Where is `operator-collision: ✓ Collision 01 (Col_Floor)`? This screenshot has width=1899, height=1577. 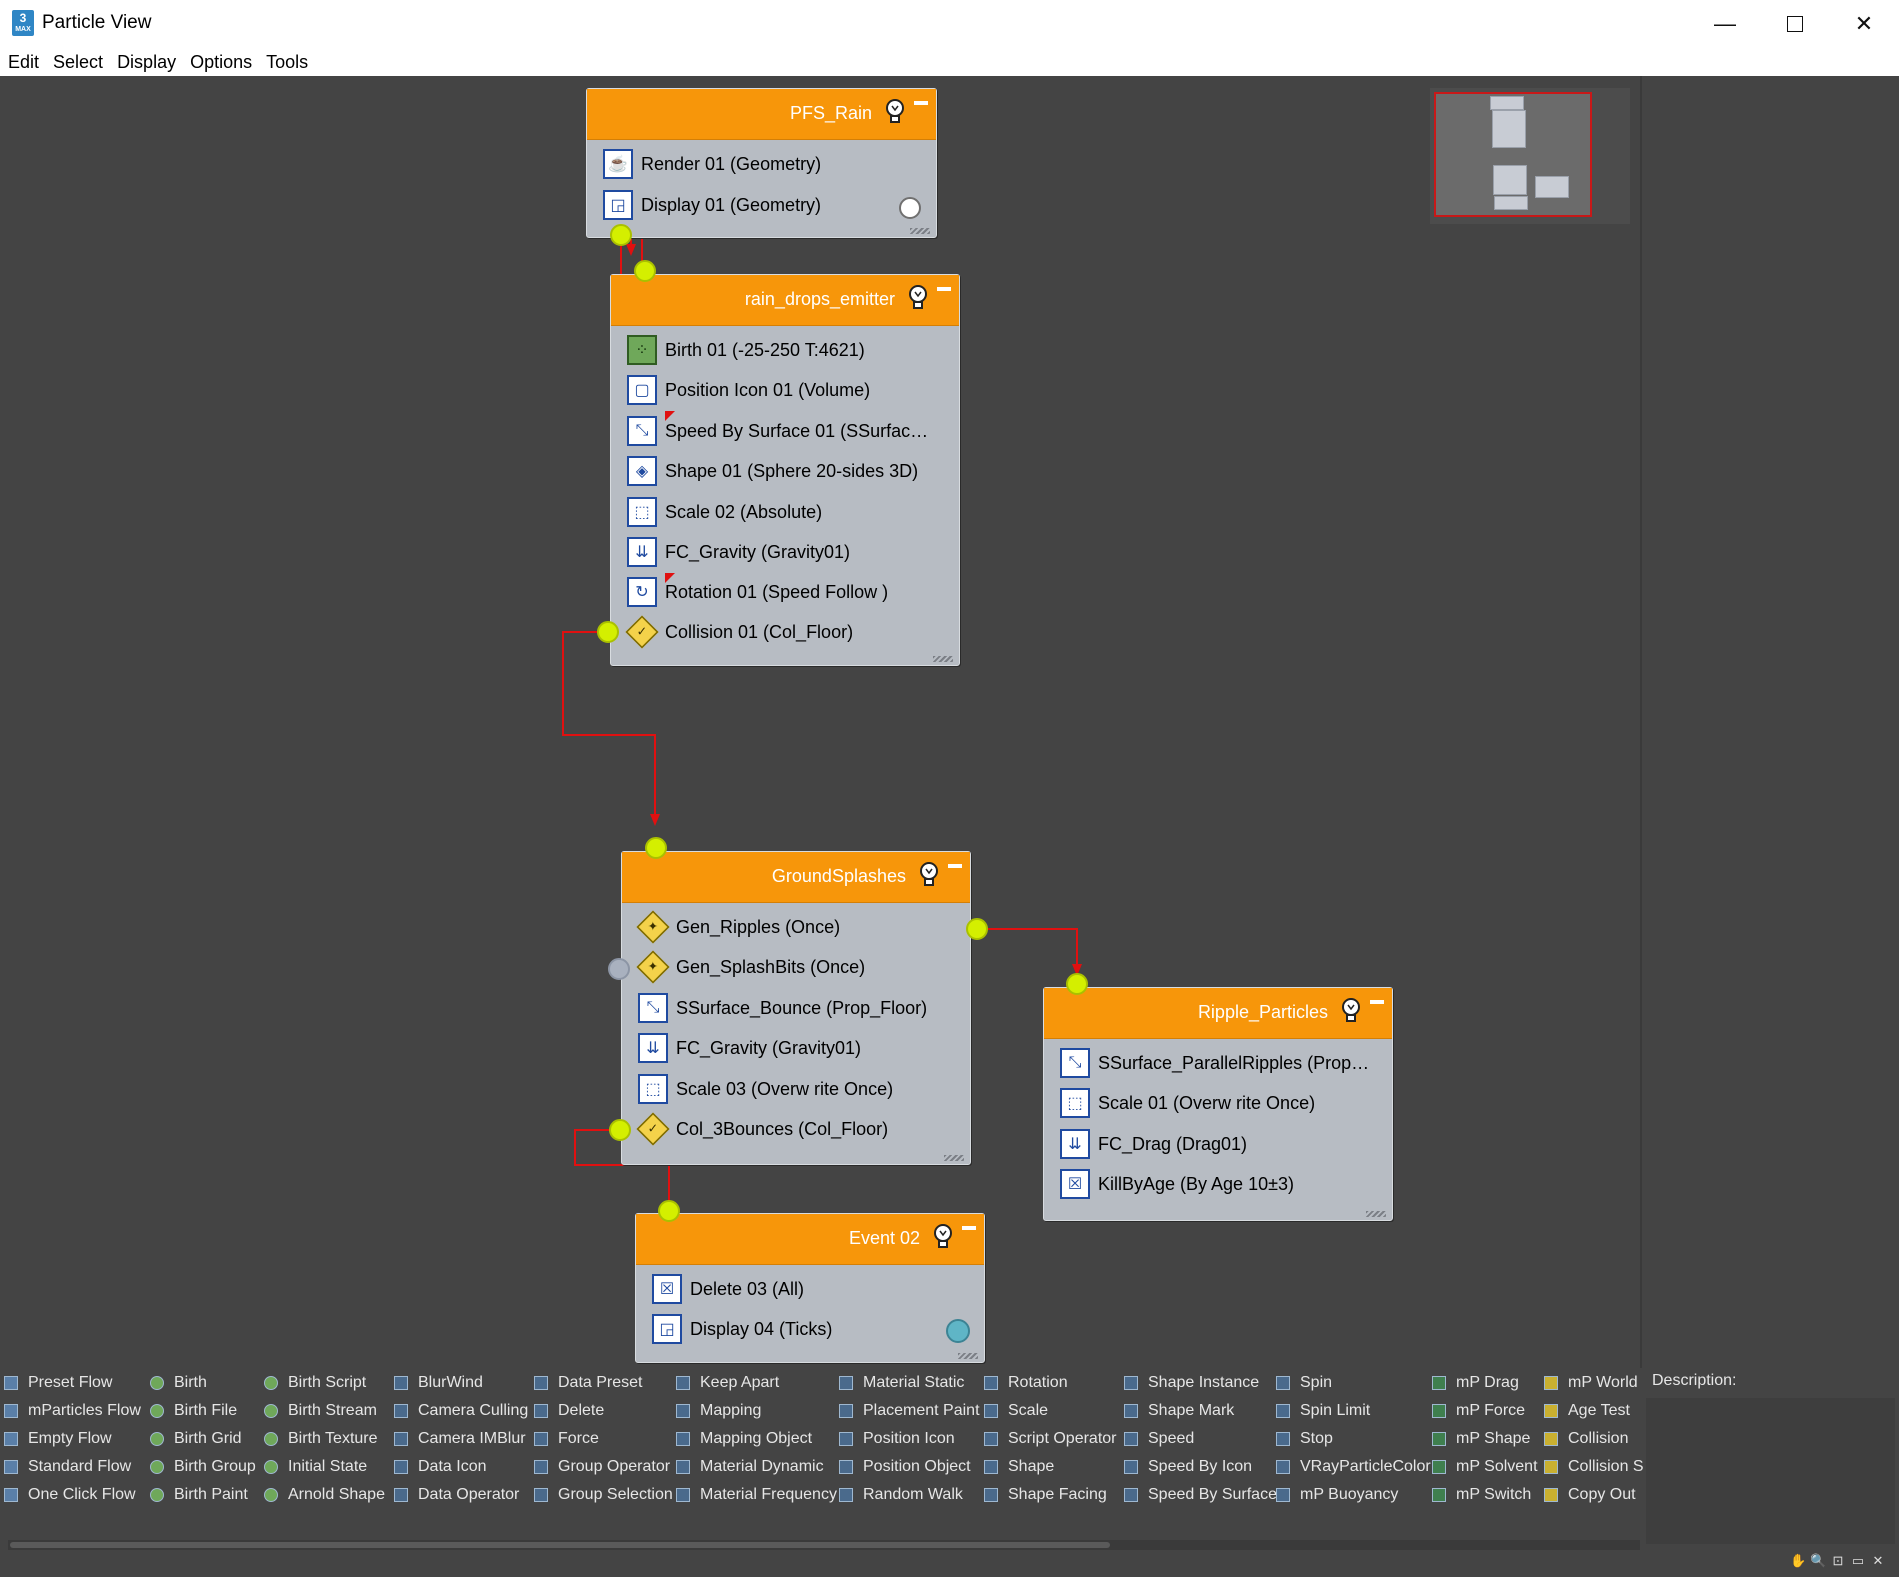 operator-collision: ✓ Collision 01 (Col_Floor) is located at coordinates (739, 632).